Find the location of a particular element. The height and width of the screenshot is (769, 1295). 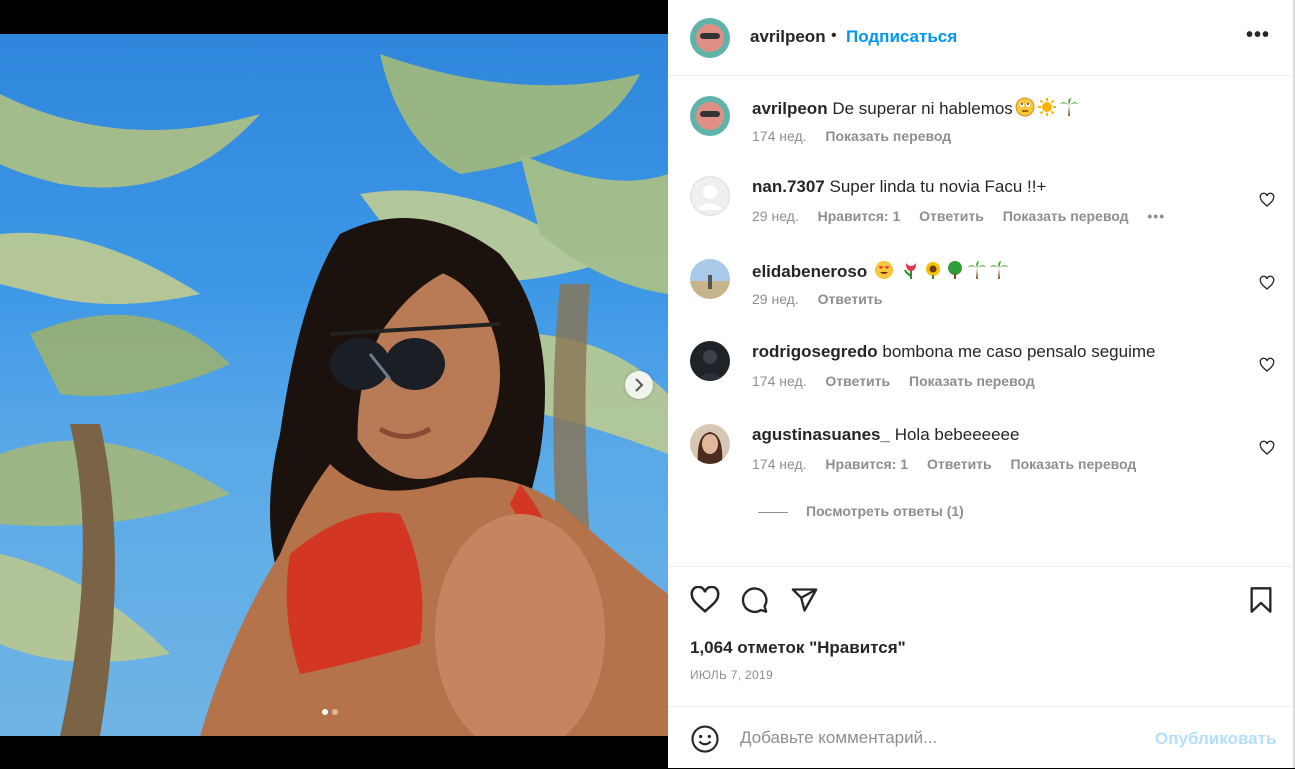

chevron-right-icon is located at coordinates (639, 385).